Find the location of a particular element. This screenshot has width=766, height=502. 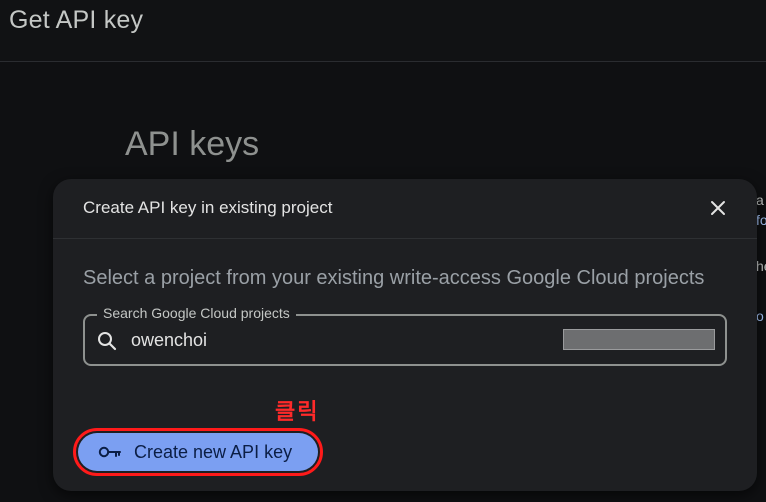

project-search-field: Search Google Cloud projects is located at coordinates (405, 335).